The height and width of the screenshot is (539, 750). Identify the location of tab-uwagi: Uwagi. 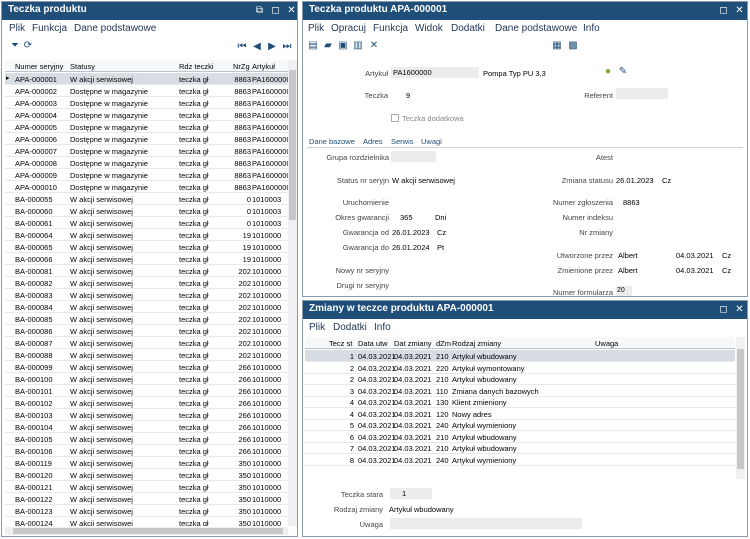
(431, 141).